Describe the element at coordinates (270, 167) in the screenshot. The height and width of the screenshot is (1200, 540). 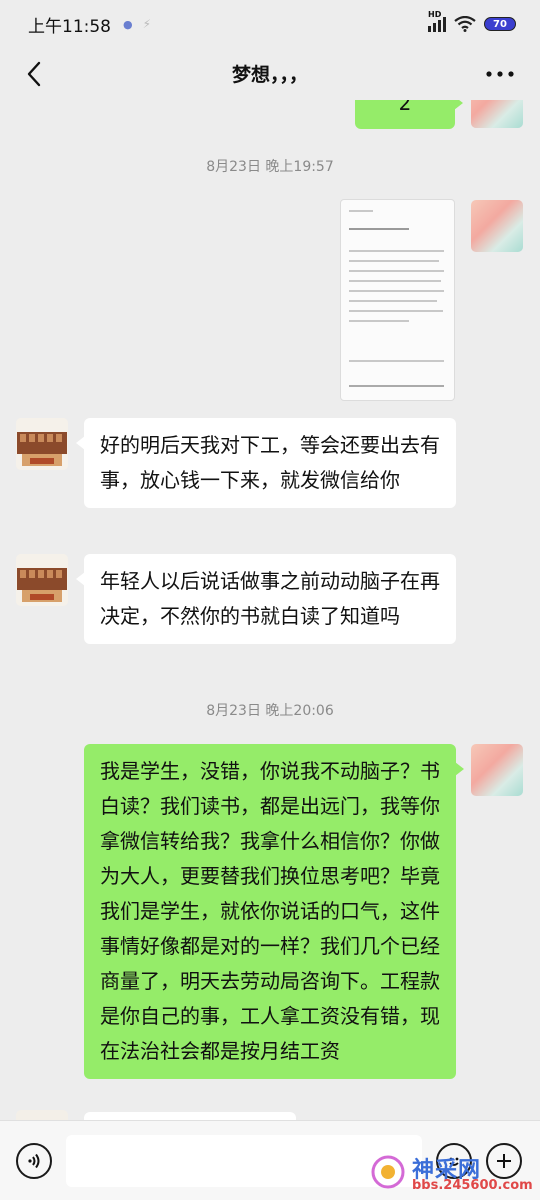
I see `timestamp: 8月23日 晚上19:57` at that location.